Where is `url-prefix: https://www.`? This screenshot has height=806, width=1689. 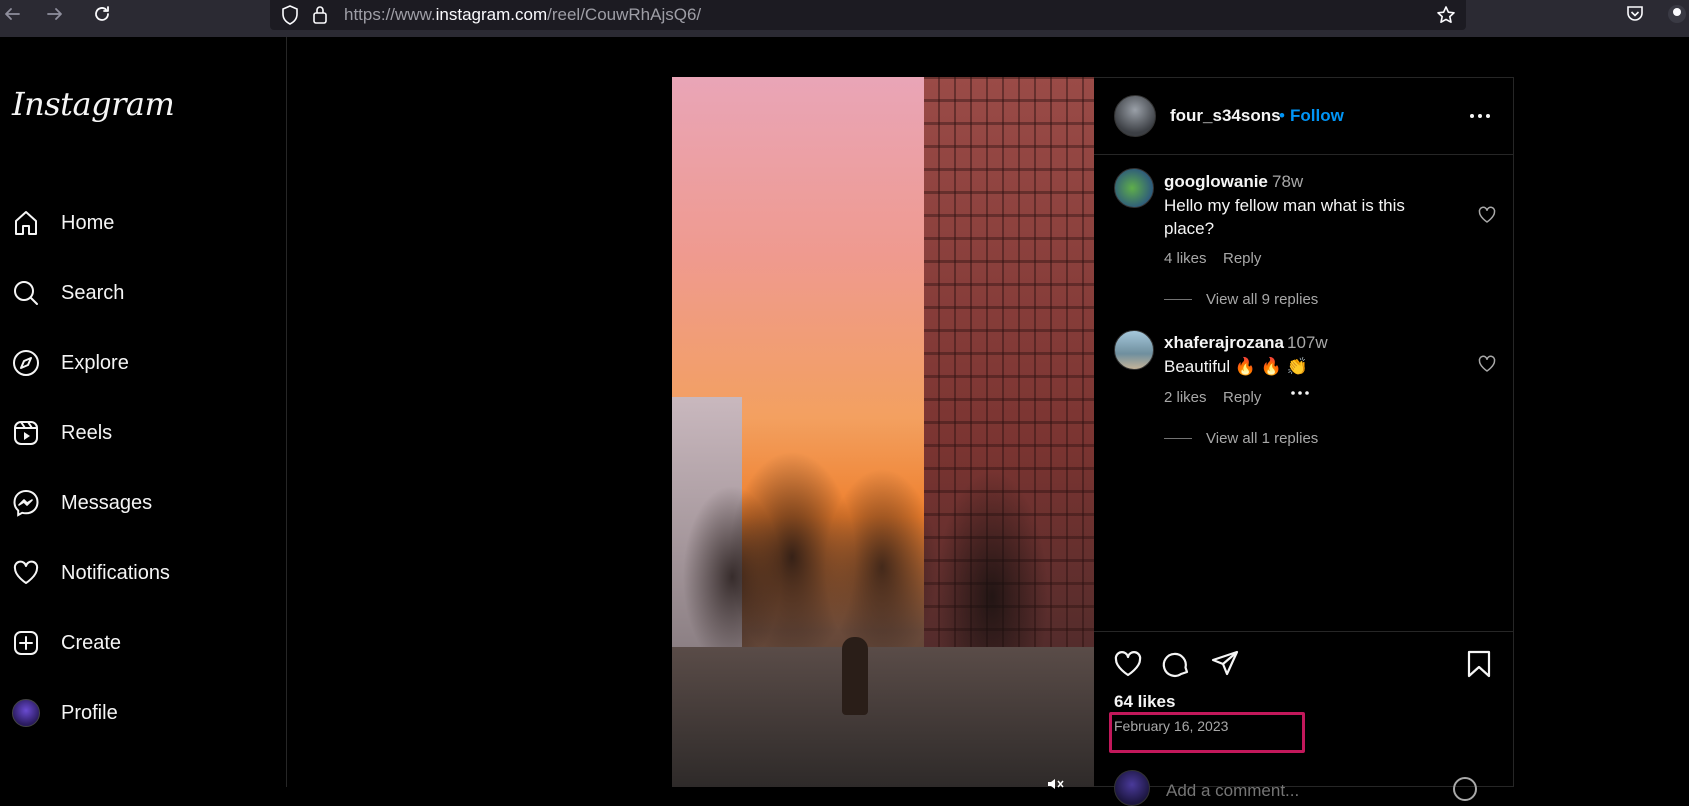
url-prefix: https://www. is located at coordinates (390, 14).